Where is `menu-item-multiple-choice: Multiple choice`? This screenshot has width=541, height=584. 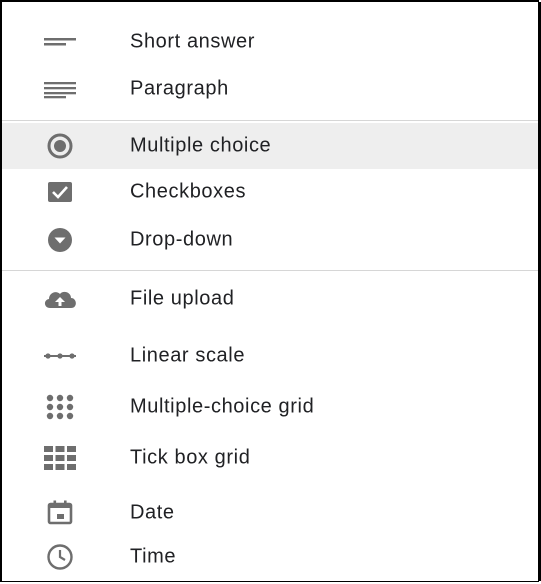 menu-item-multiple-choice: Multiple choice is located at coordinates (270, 146).